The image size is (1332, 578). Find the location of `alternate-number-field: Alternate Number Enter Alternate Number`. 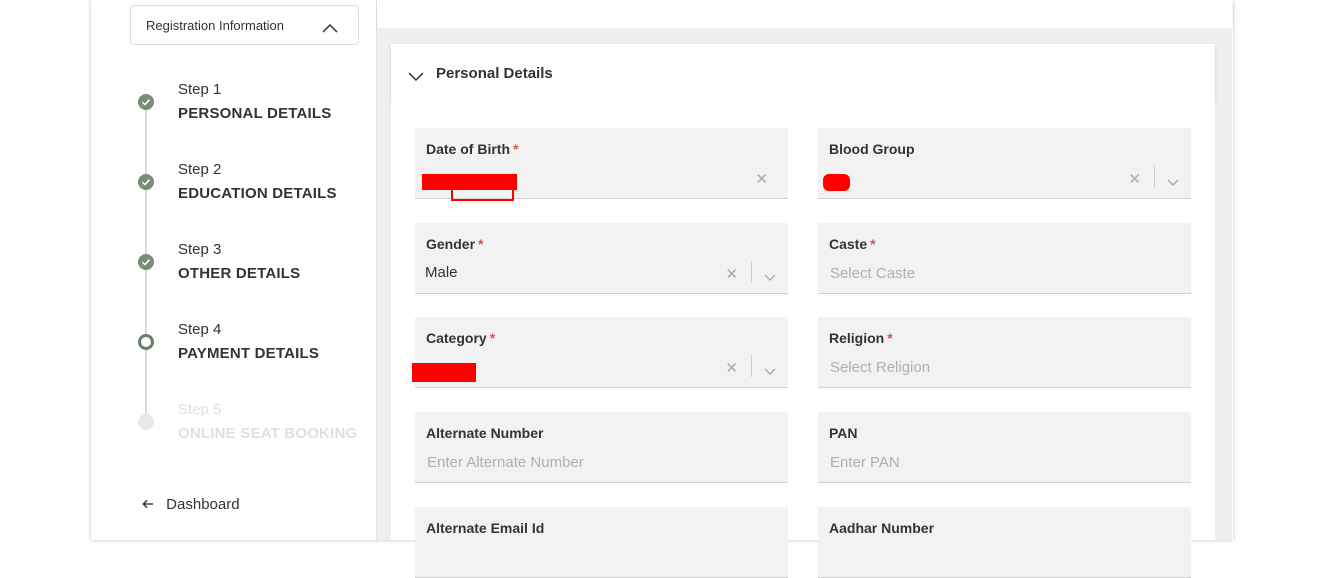

alternate-number-field: Alternate Number Enter Alternate Number is located at coordinates (601, 447).